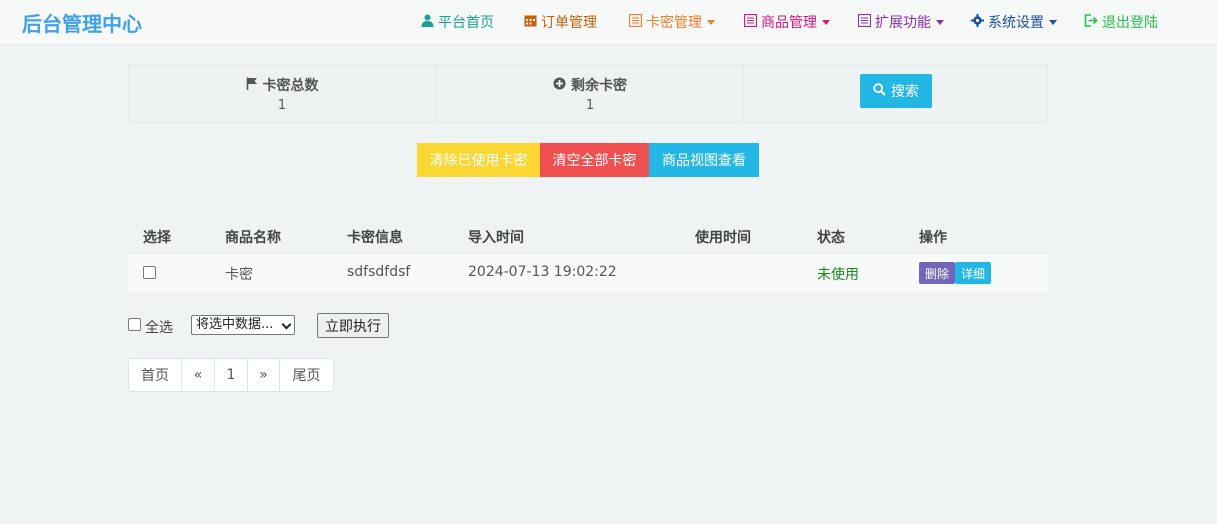 This screenshot has height=524, width=1217. I want to click on page-last: 尾页, so click(306, 375).